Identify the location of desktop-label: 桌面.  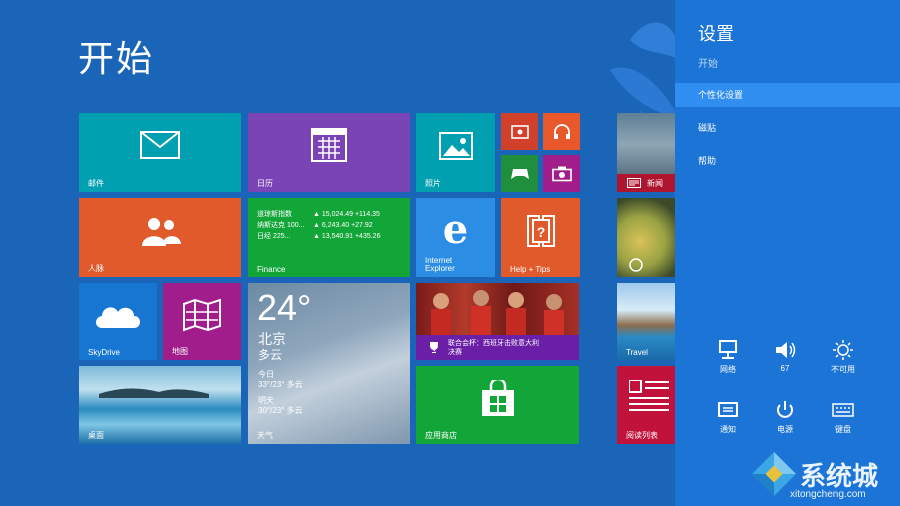
(96, 435).